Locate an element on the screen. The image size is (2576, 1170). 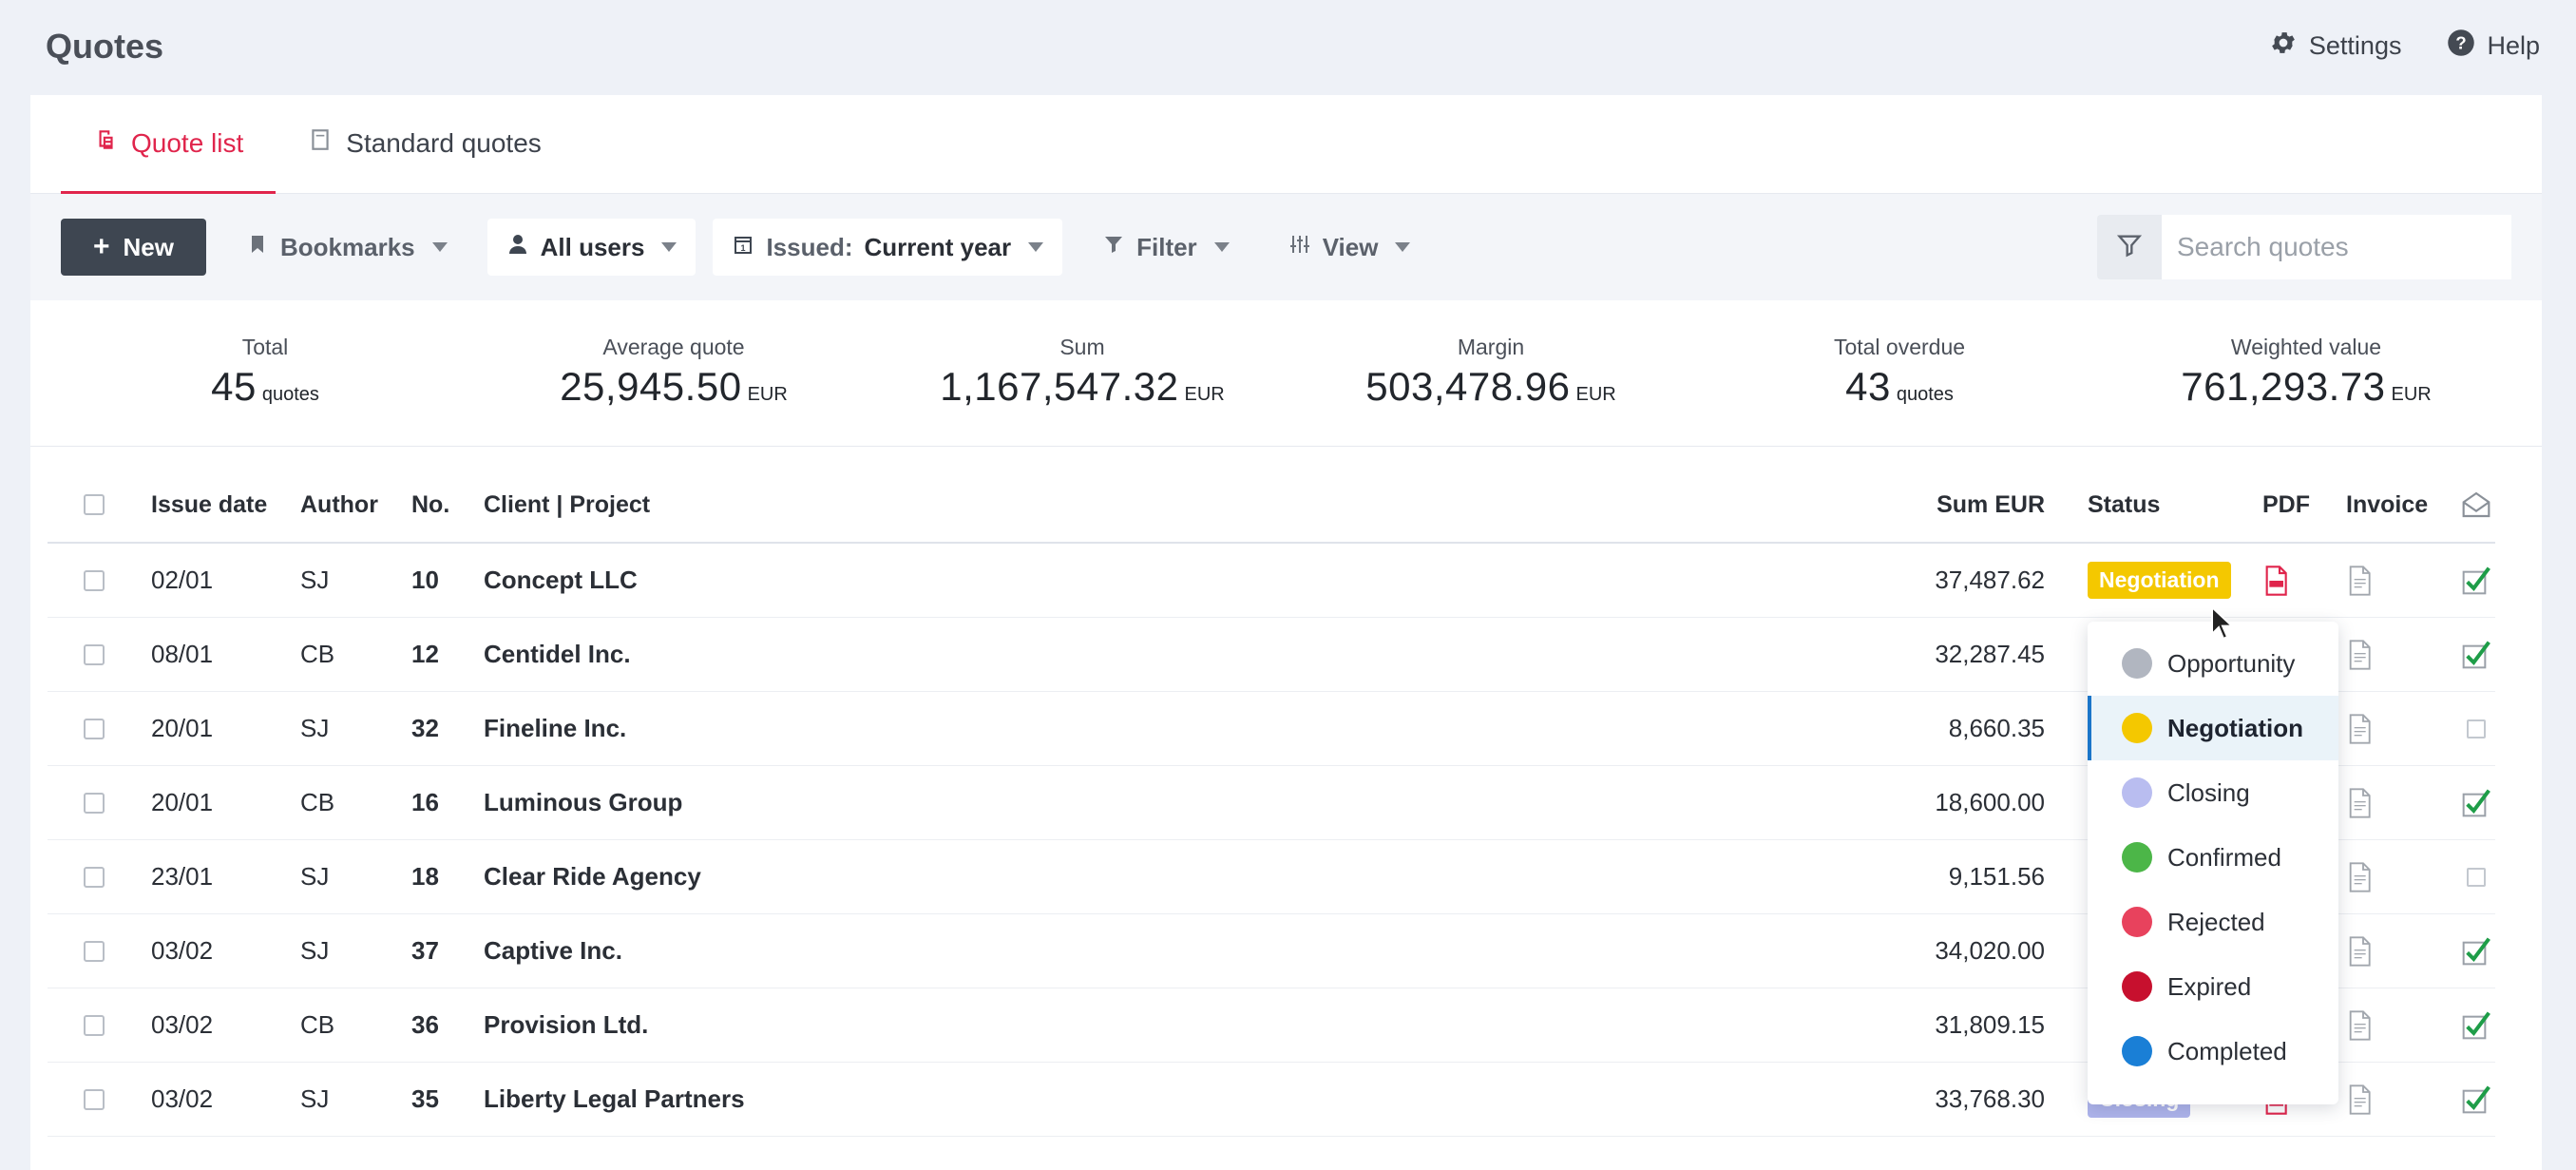
stat-label: Sum is located at coordinates (1082, 347).